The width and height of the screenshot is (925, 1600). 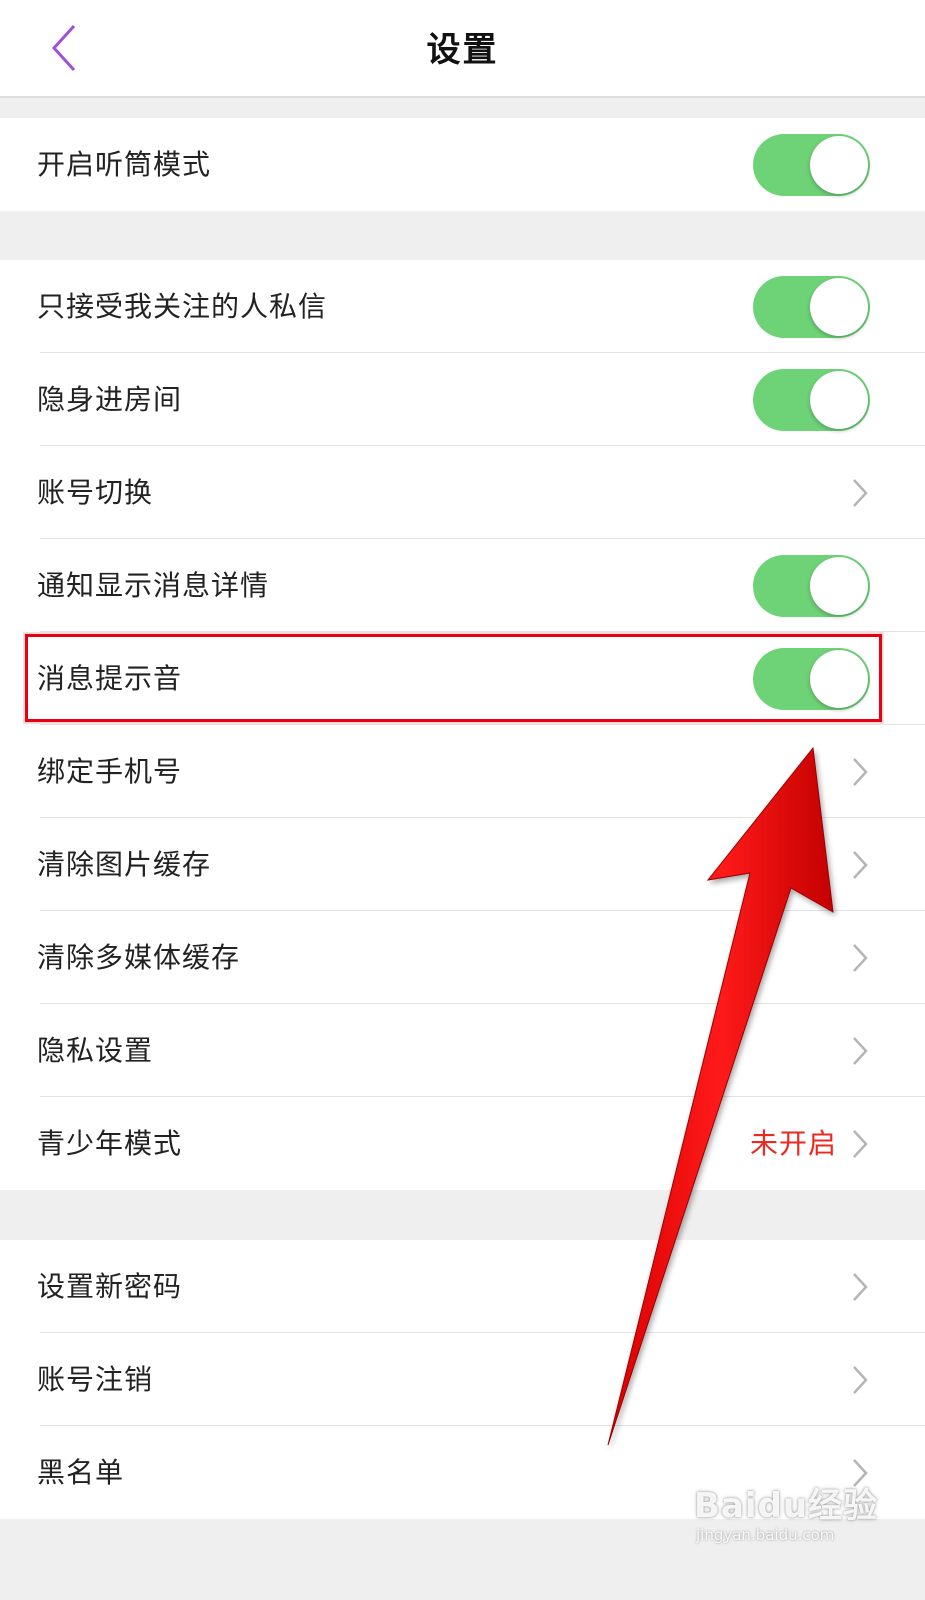 I want to click on setting-label: 账号切换, so click(x=95, y=492).